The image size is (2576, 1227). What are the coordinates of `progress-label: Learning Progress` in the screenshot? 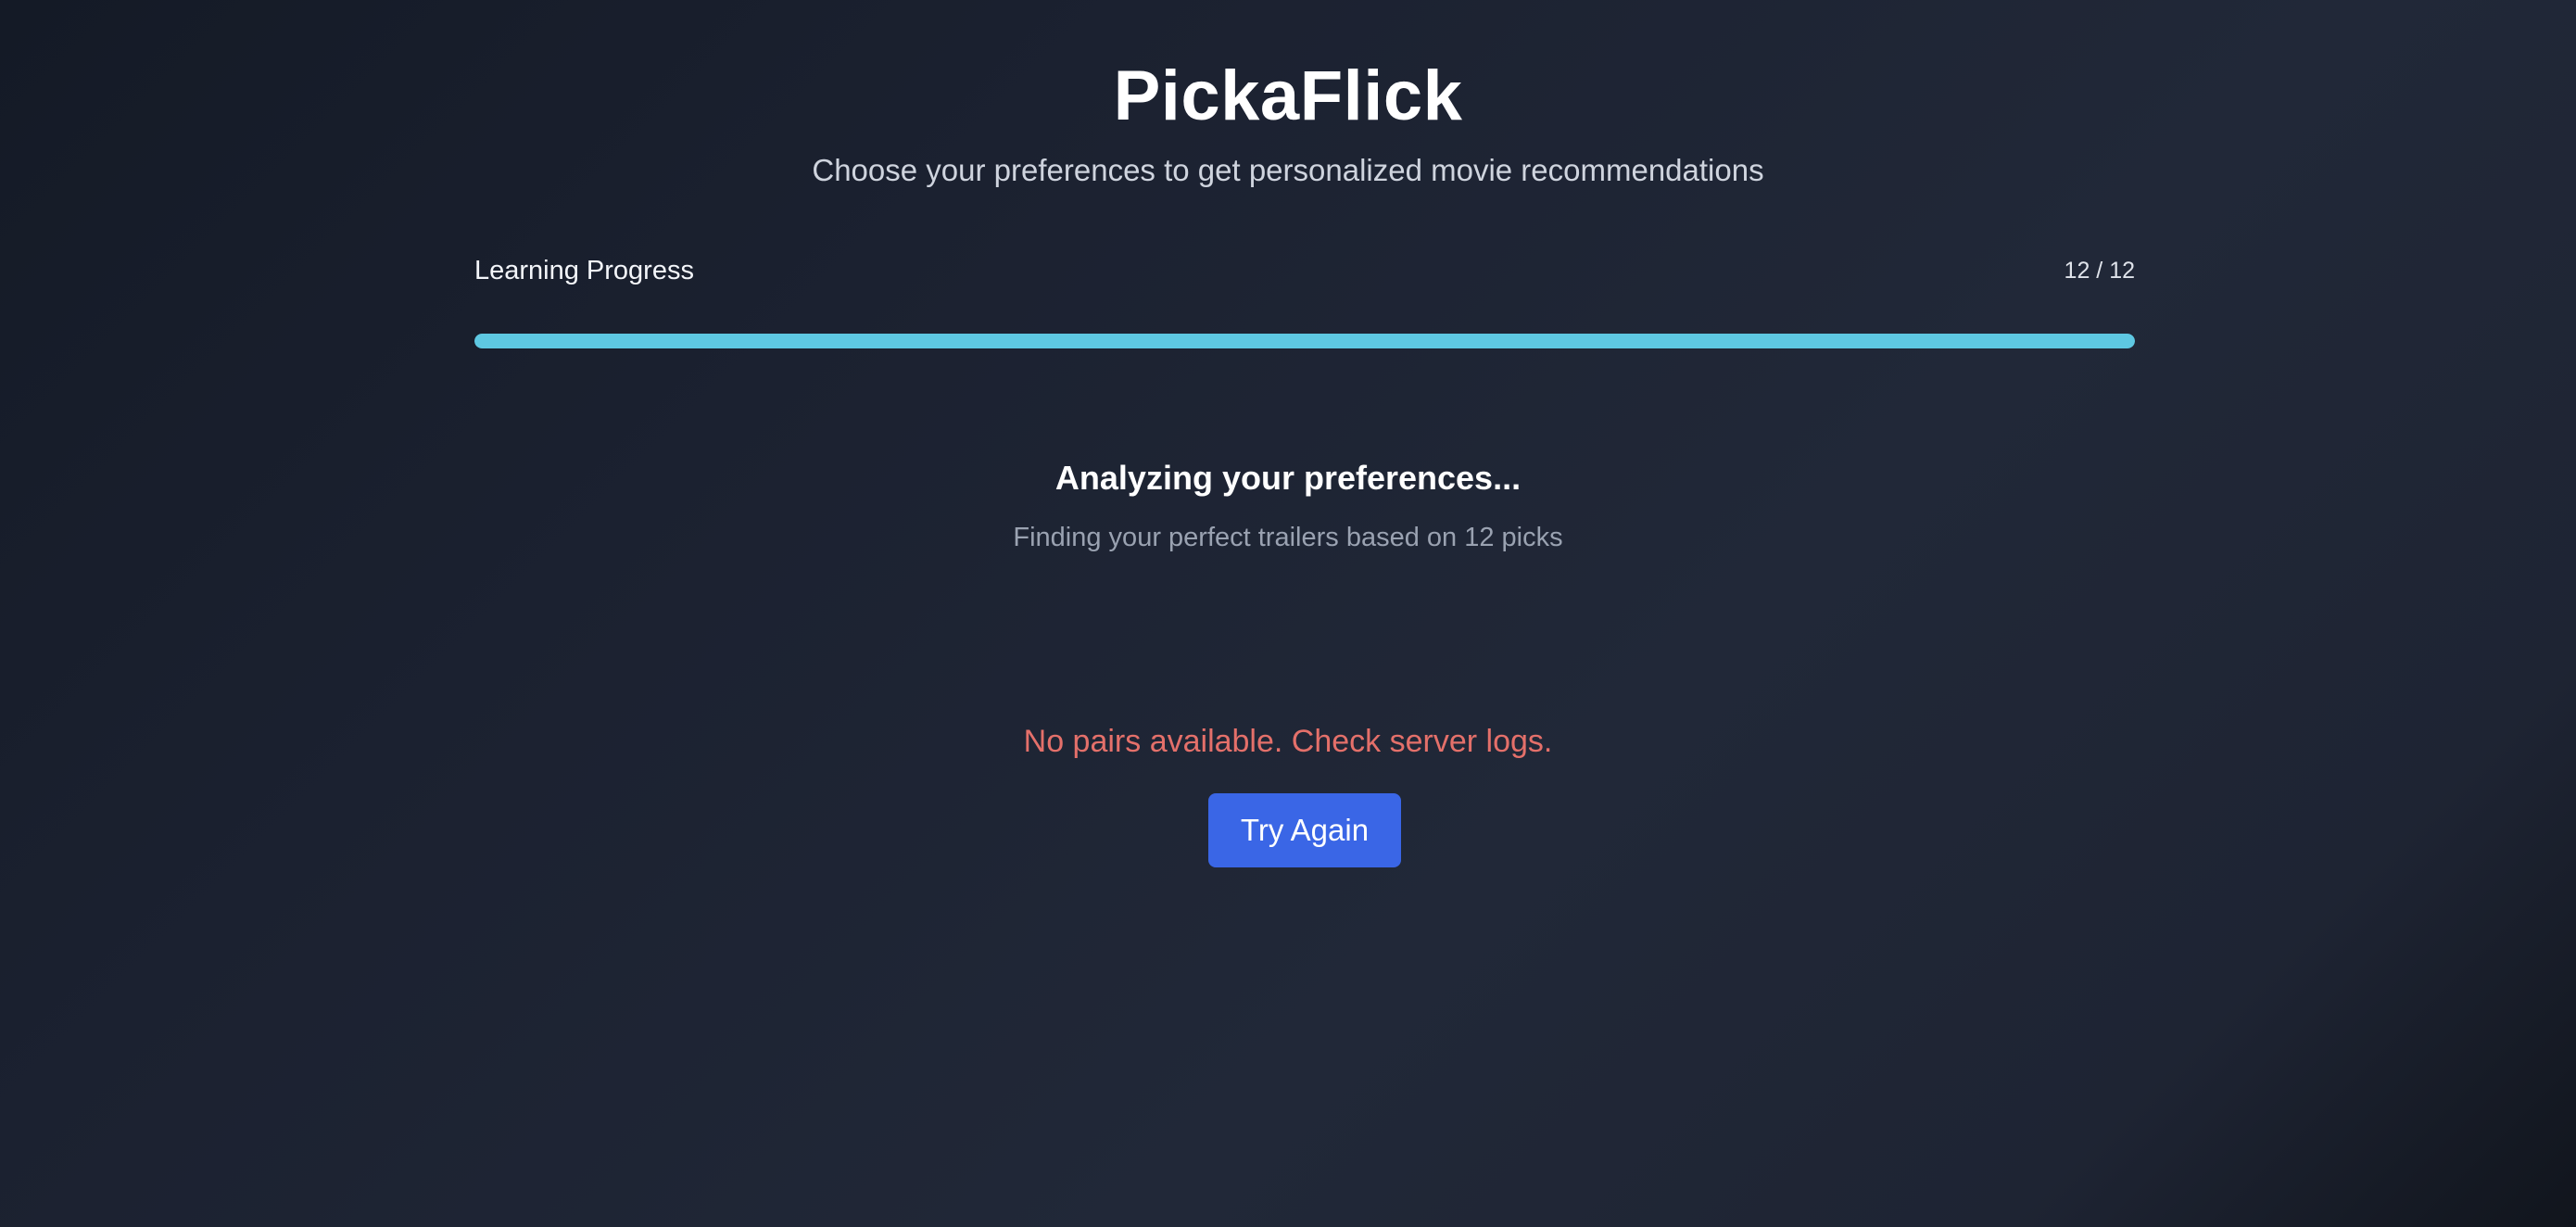 It's located at (584, 271).